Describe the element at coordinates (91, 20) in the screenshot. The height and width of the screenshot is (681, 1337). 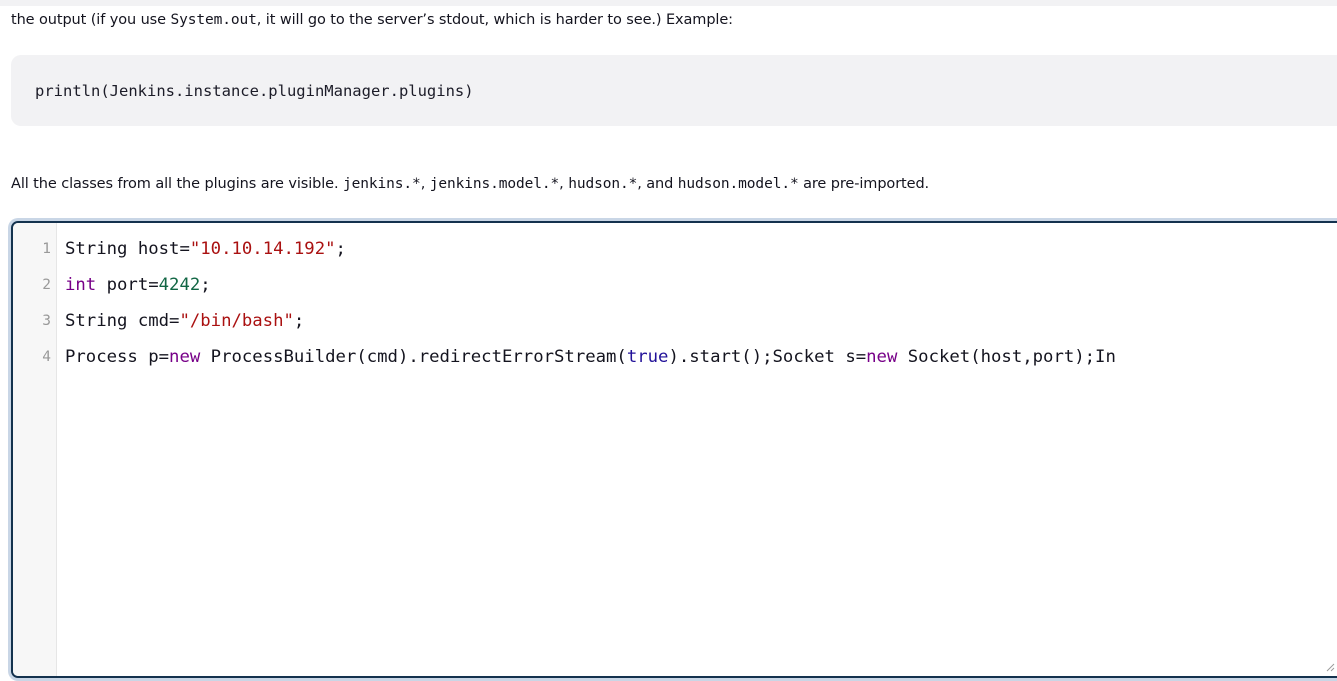
I see `intro-text-part: the output (if you use` at that location.